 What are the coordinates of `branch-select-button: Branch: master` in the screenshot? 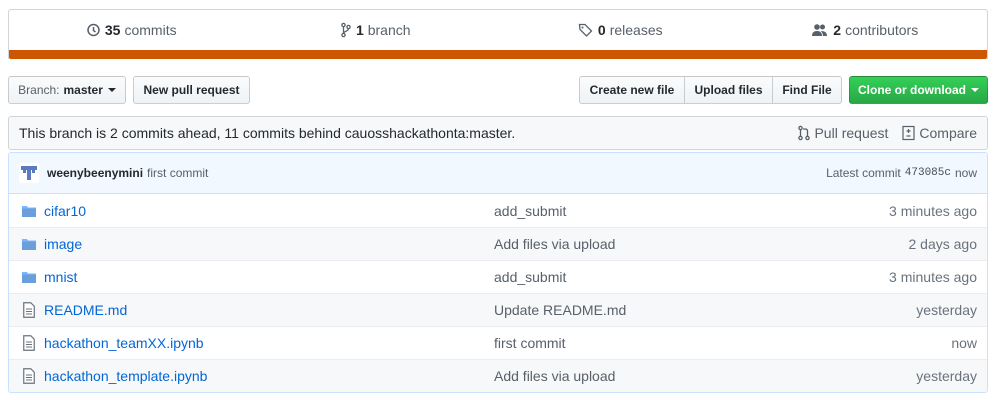 It's located at (67, 90).